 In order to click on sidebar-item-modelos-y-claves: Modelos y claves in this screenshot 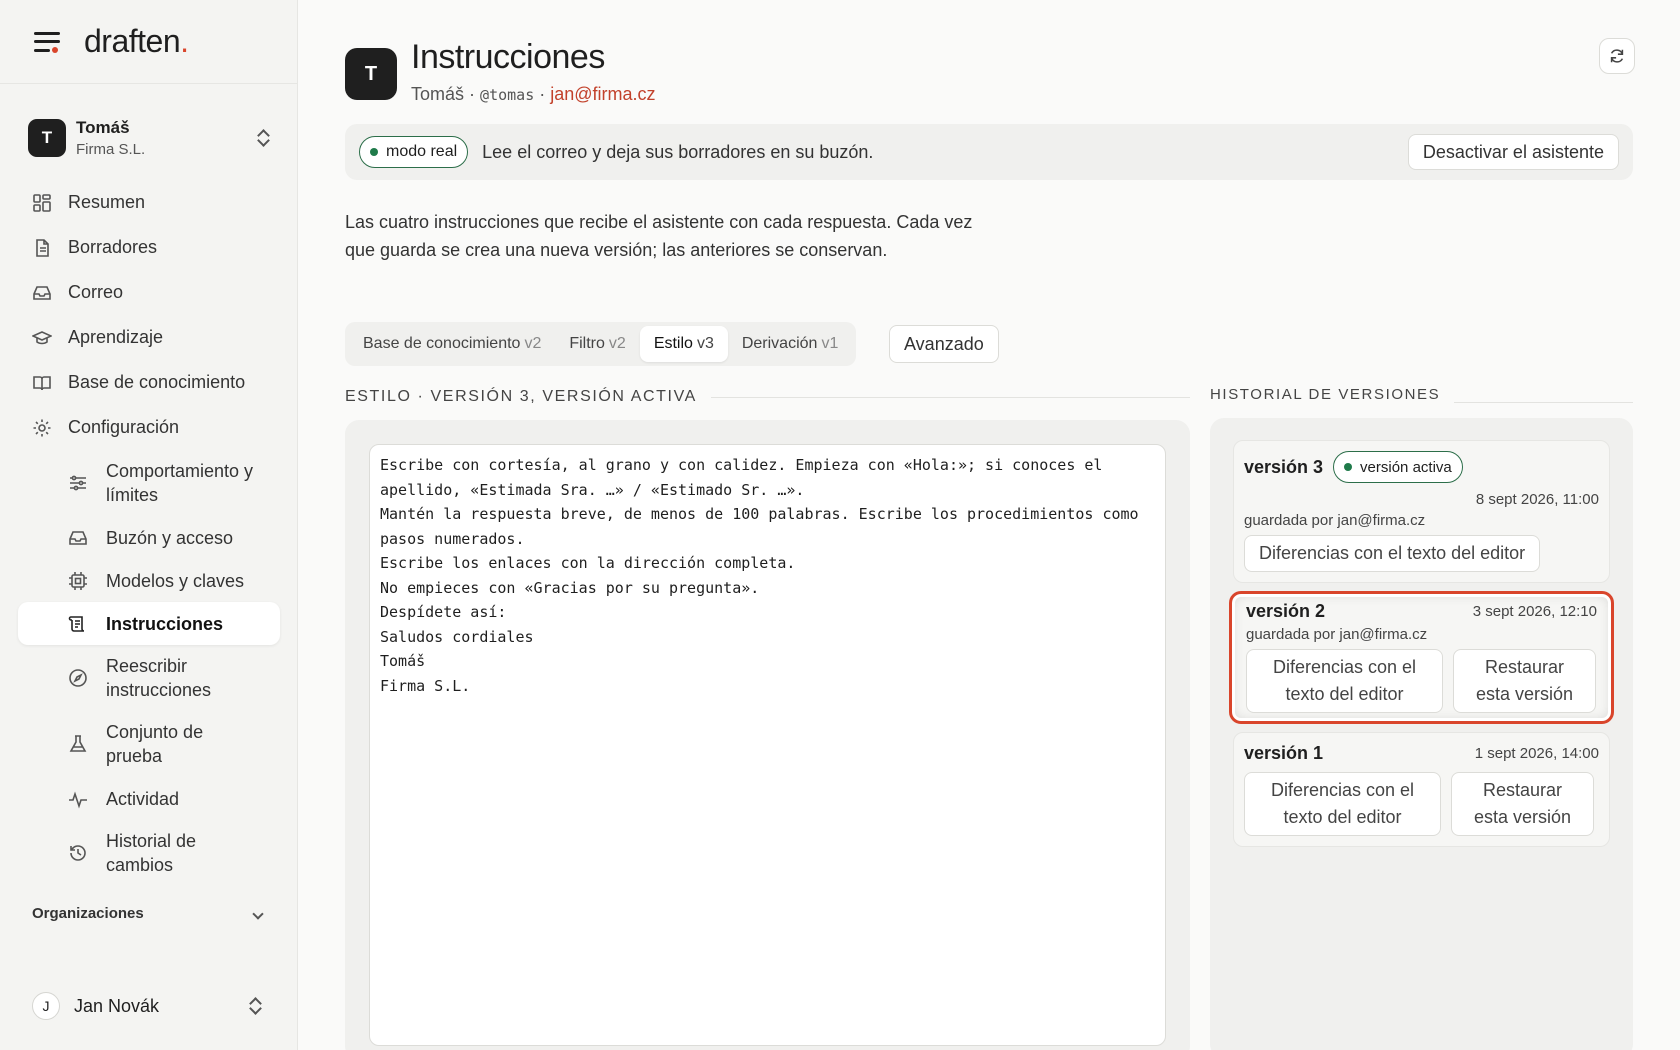, I will do `click(149, 580)`.